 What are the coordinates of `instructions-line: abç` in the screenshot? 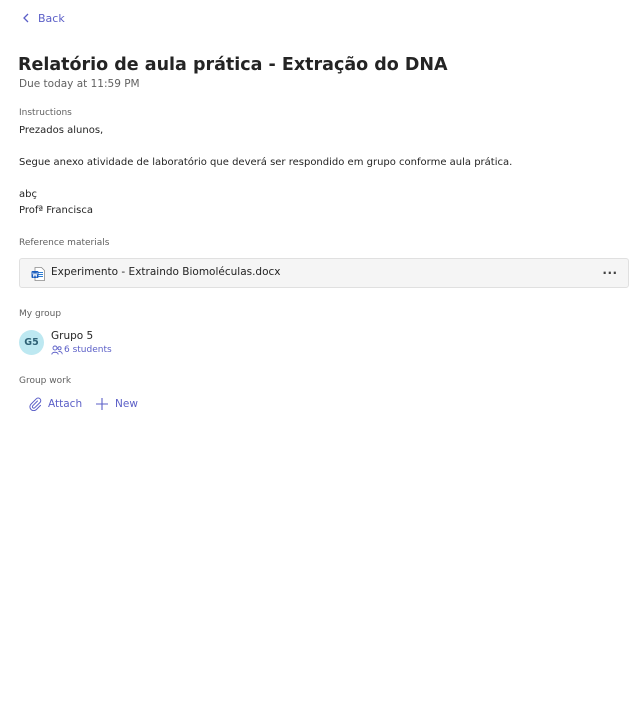 It's located at (28, 194).